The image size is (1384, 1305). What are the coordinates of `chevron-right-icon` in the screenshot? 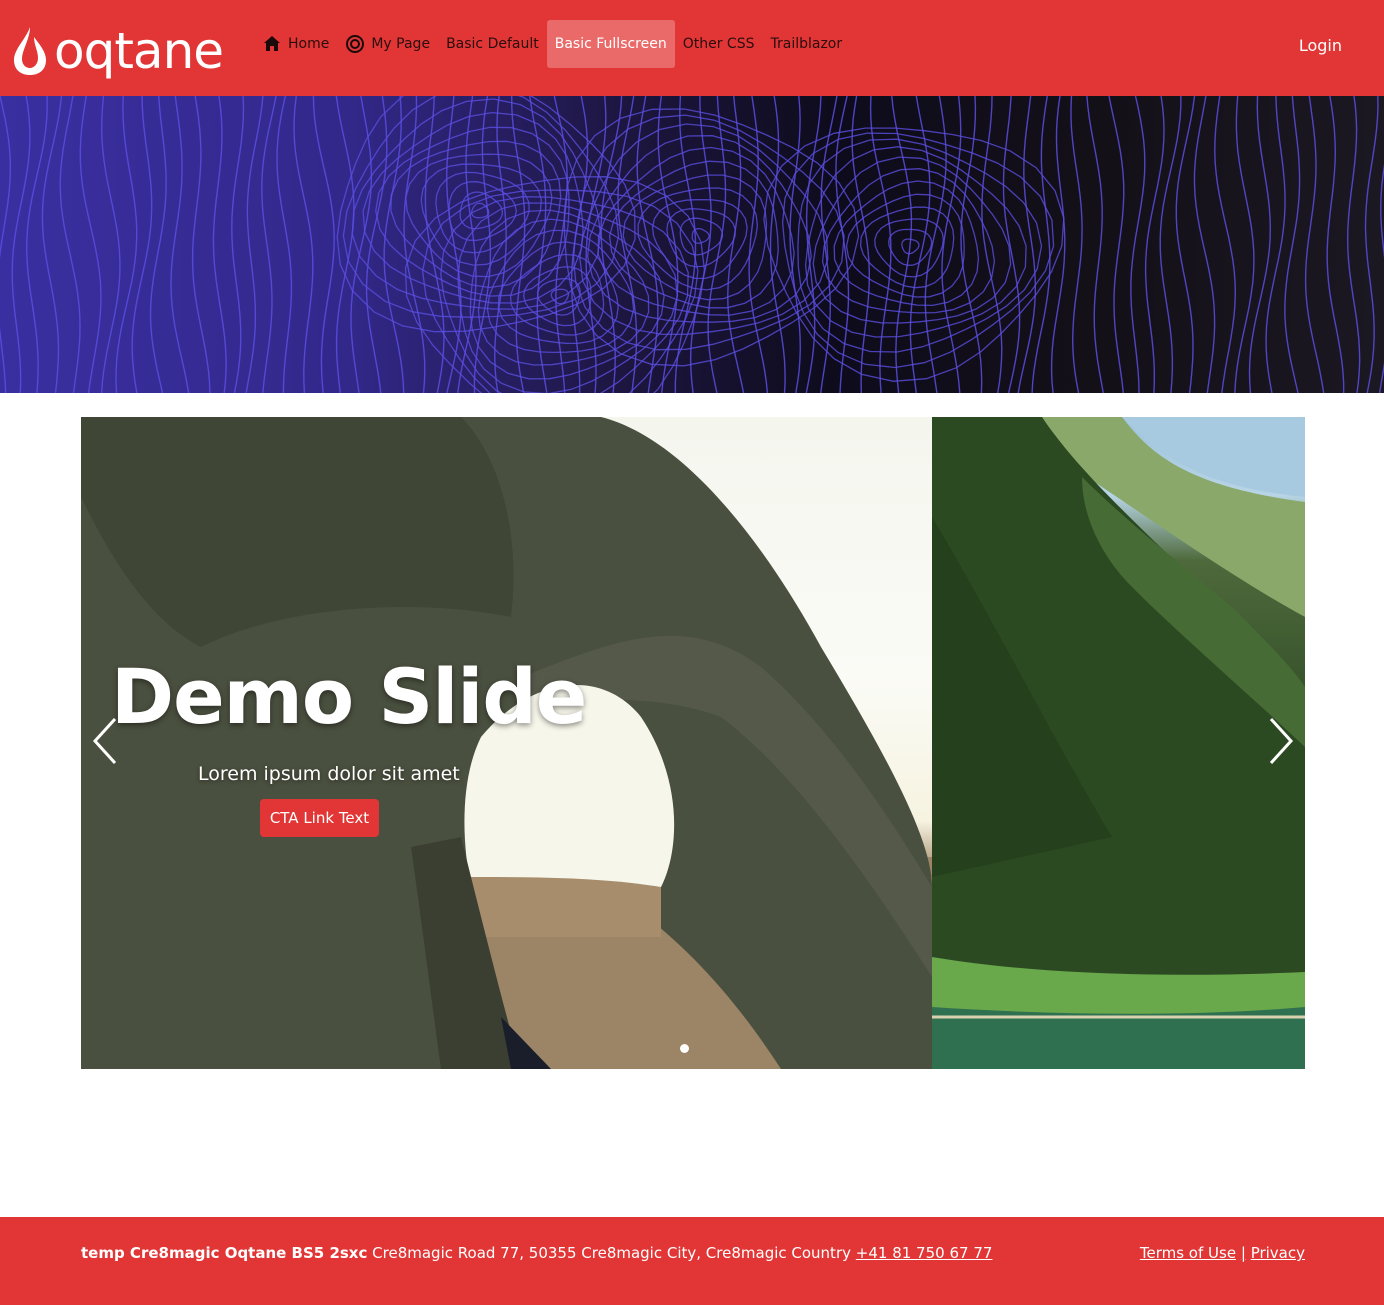 It's located at (1281, 741).